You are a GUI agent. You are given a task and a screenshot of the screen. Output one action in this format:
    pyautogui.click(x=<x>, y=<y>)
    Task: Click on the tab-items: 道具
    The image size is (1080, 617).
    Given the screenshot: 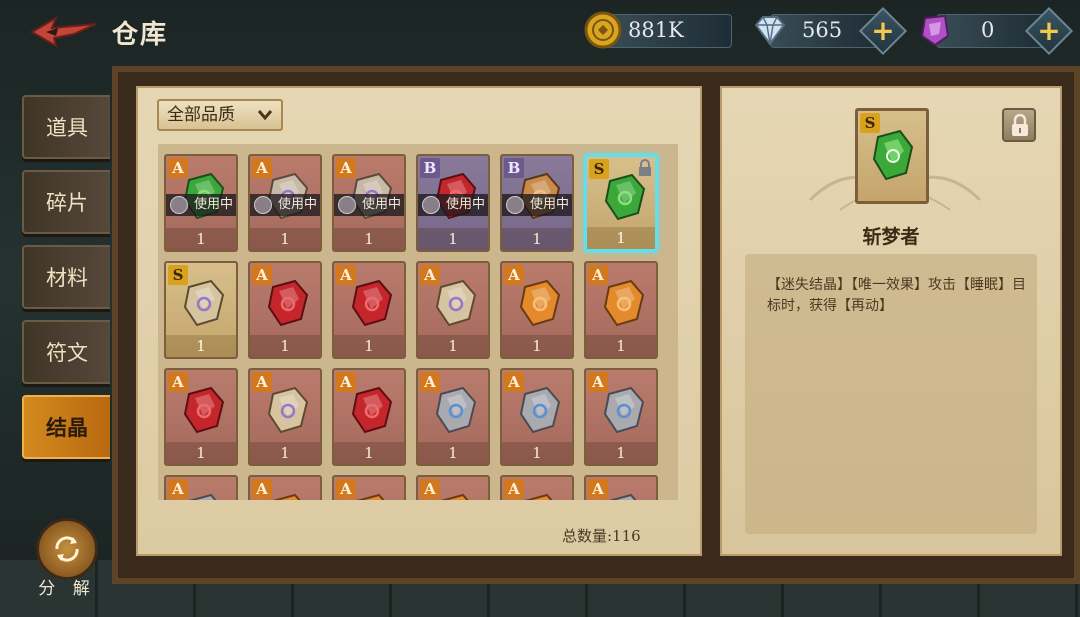 What is the action you would take?
    pyautogui.click(x=66, y=127)
    